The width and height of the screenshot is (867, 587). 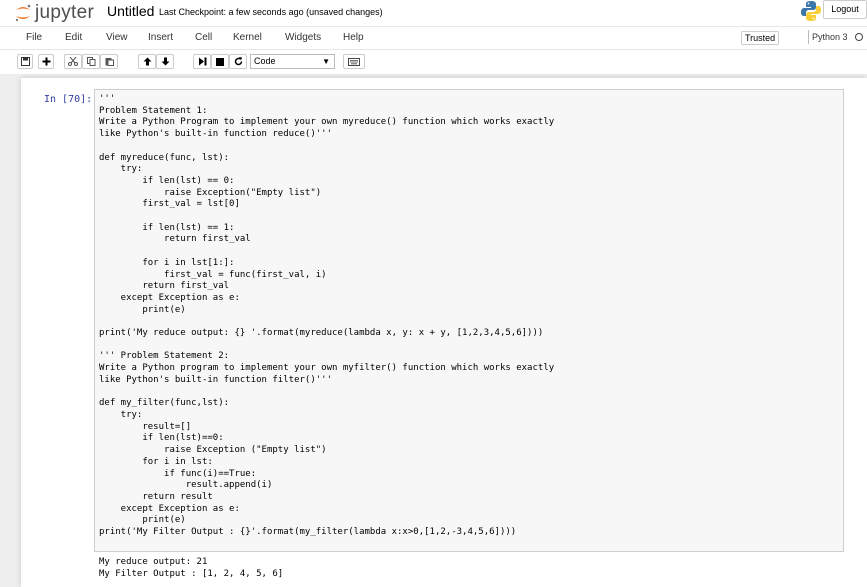 I want to click on code-line: result.append(i), so click(x=186, y=485).